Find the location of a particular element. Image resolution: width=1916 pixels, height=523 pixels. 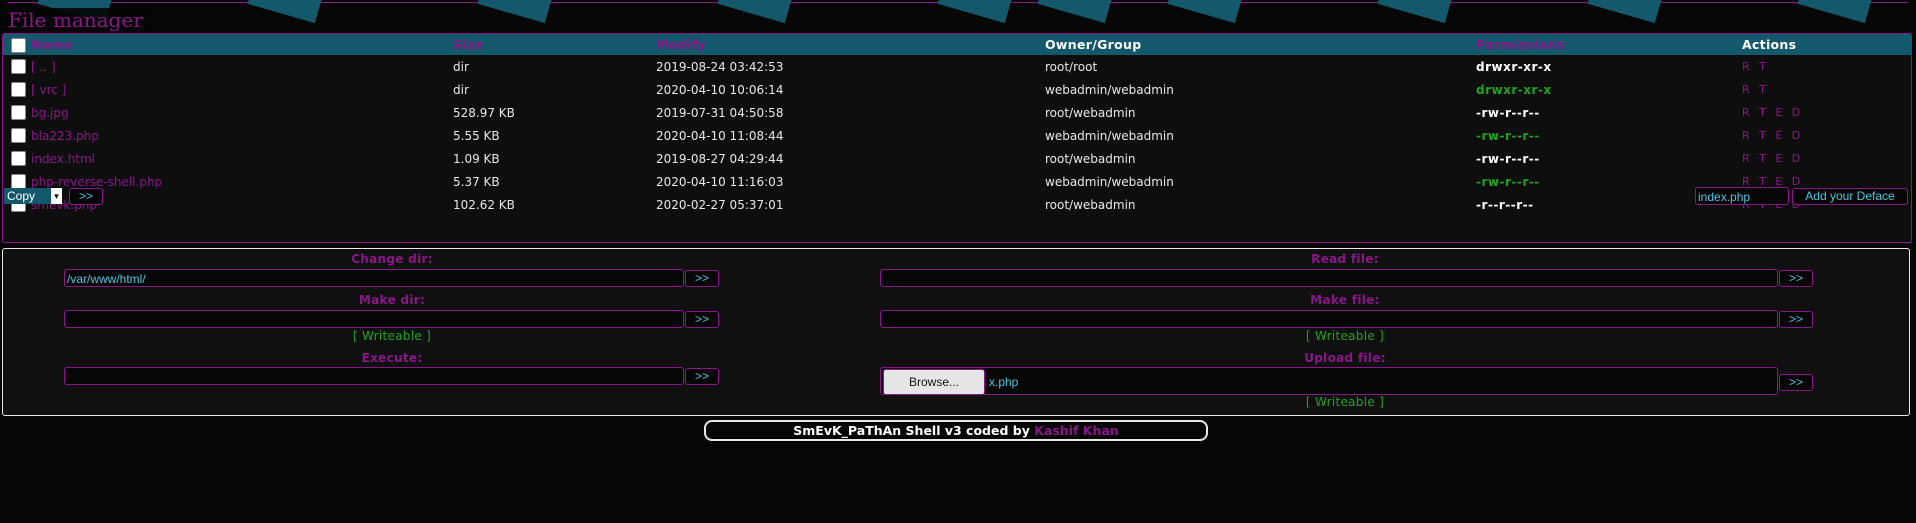

select-all-cell is located at coordinates (16, 44).